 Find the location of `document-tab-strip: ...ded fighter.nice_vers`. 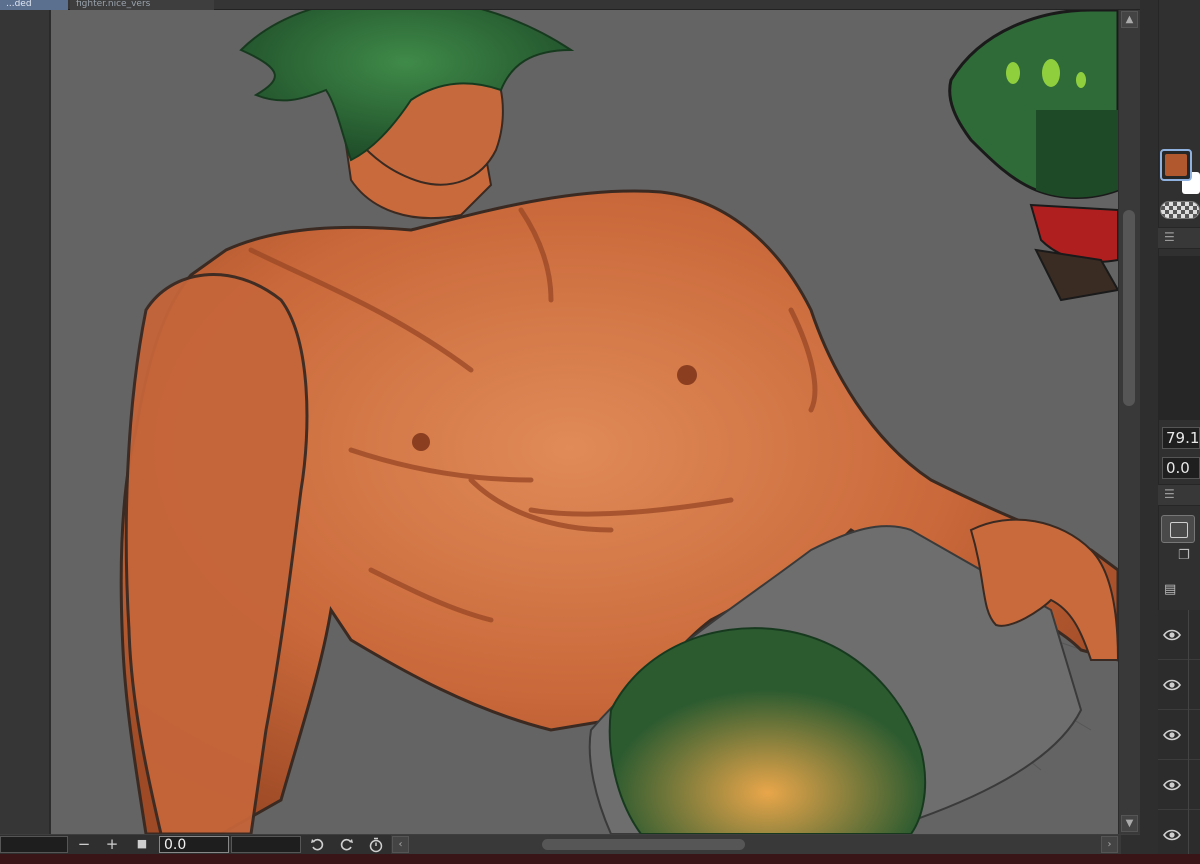

document-tab-strip: ...ded fighter.nice_vers is located at coordinates (579, 5).